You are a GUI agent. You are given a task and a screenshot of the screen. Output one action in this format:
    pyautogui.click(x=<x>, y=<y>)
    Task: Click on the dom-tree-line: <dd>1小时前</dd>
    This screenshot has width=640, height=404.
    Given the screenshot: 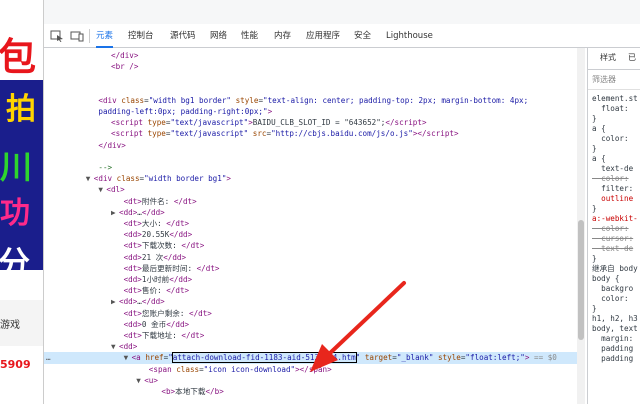 What is the action you would take?
    pyautogui.click(x=312, y=279)
    